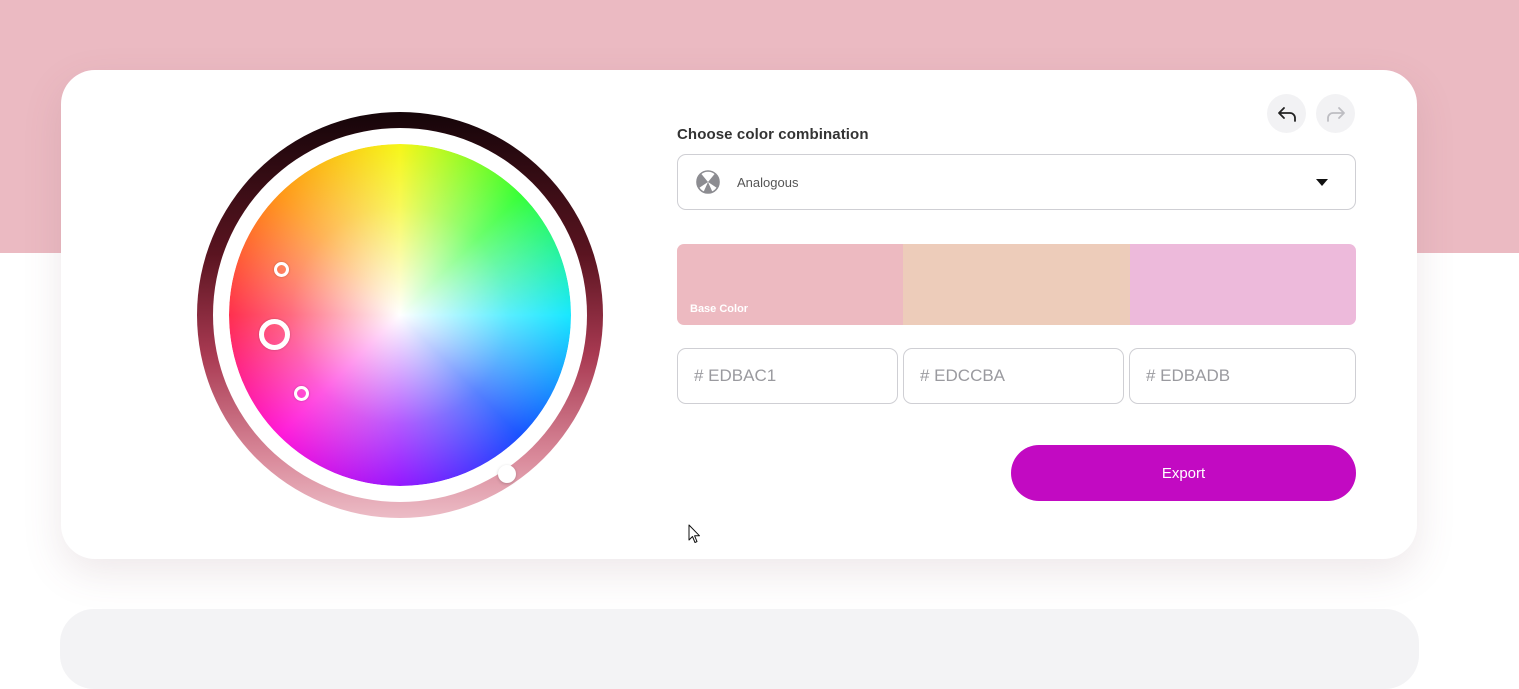  What do you see at coordinates (1016, 182) in the screenshot?
I see `combination-select: Analogous` at bounding box center [1016, 182].